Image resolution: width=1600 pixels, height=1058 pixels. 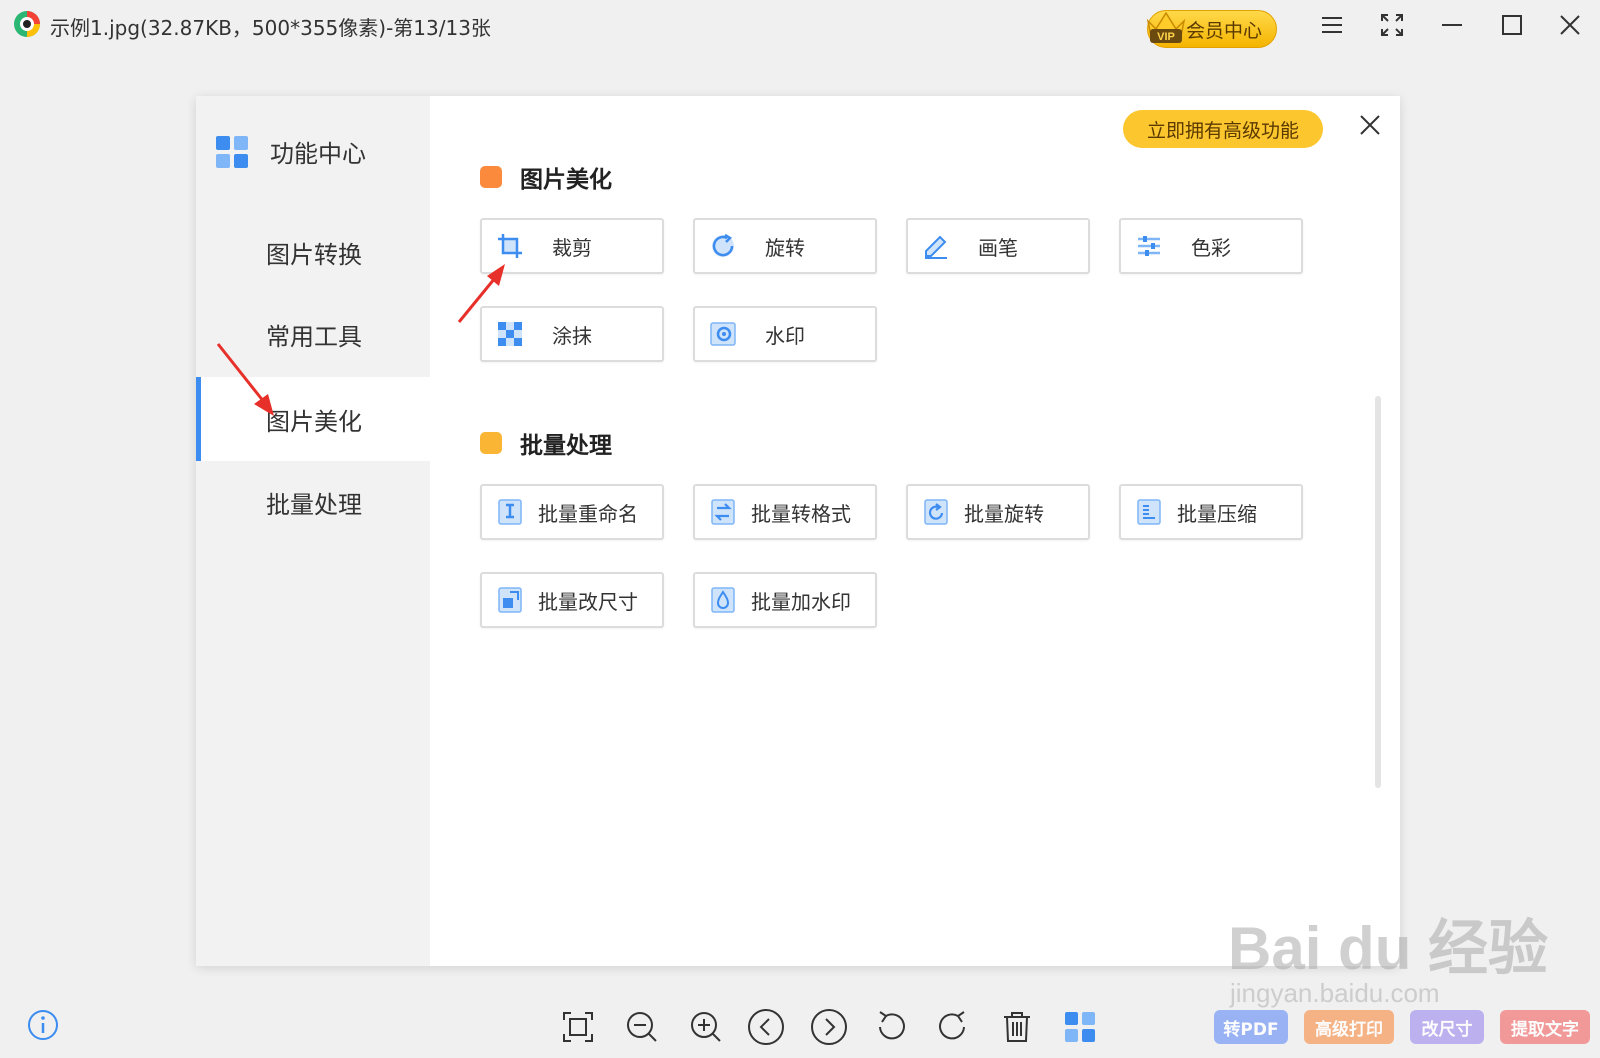 I want to click on tool-label: 批量重命名, so click(x=588, y=513).